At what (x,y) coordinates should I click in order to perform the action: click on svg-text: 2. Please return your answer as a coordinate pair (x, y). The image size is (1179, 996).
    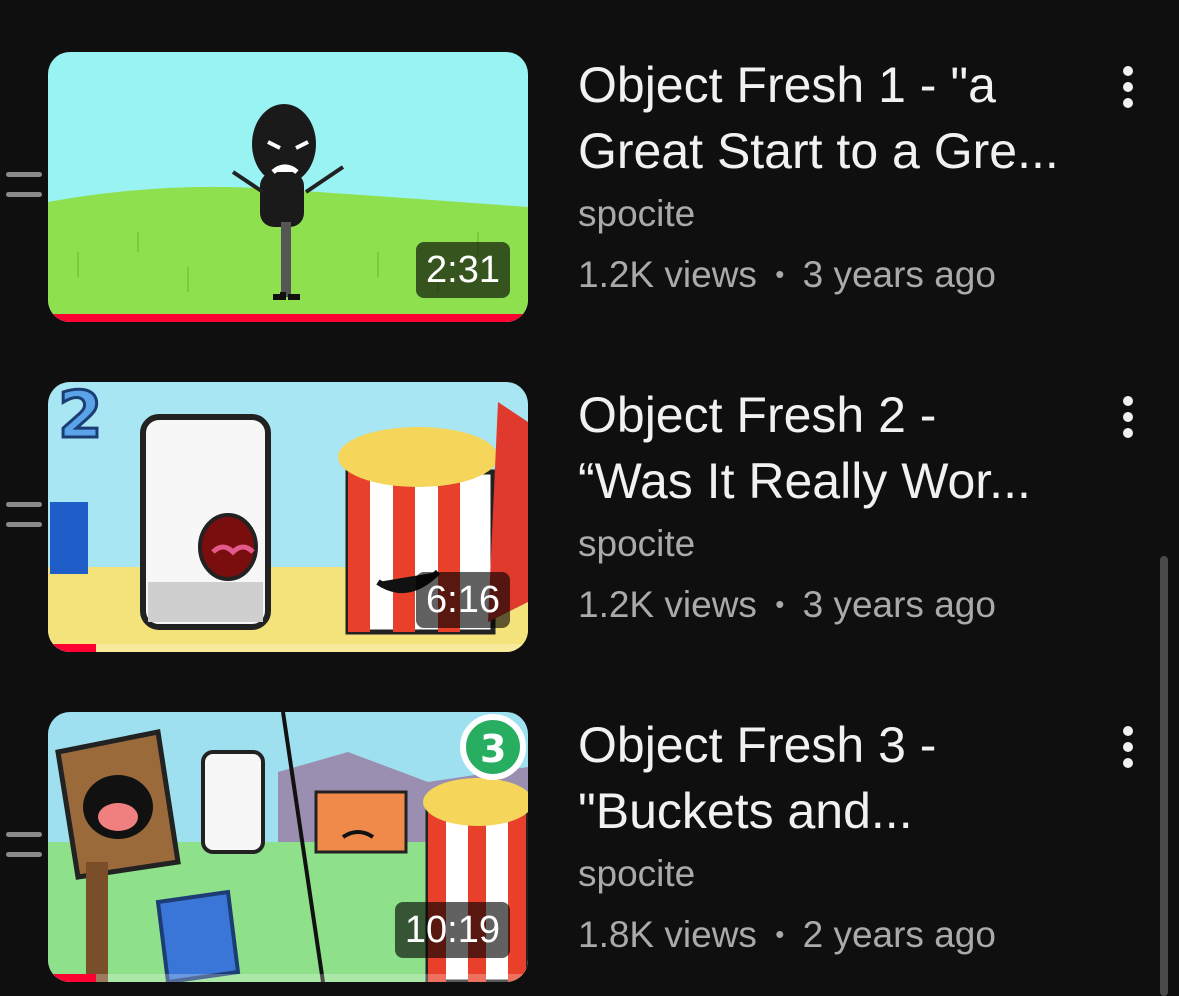
    Looking at the image, I should click on (80, 417).